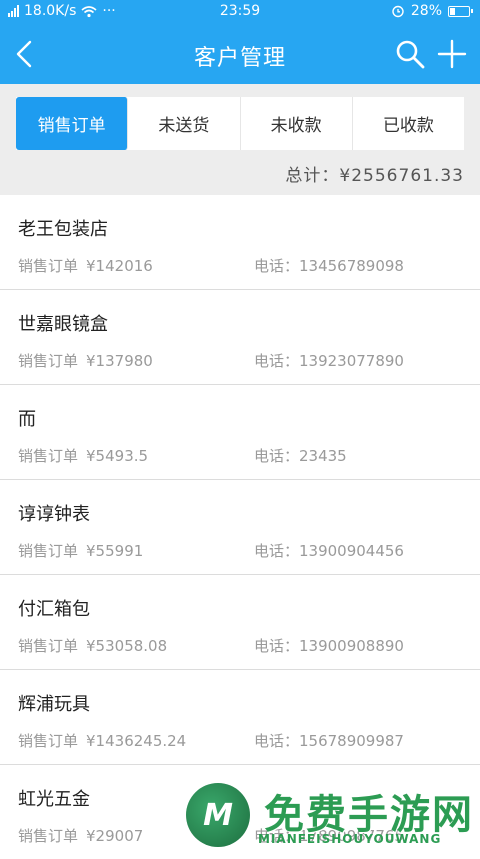 The image size is (480, 859). I want to click on order-info: 销售订单 ¥1436245.24, so click(102, 740).